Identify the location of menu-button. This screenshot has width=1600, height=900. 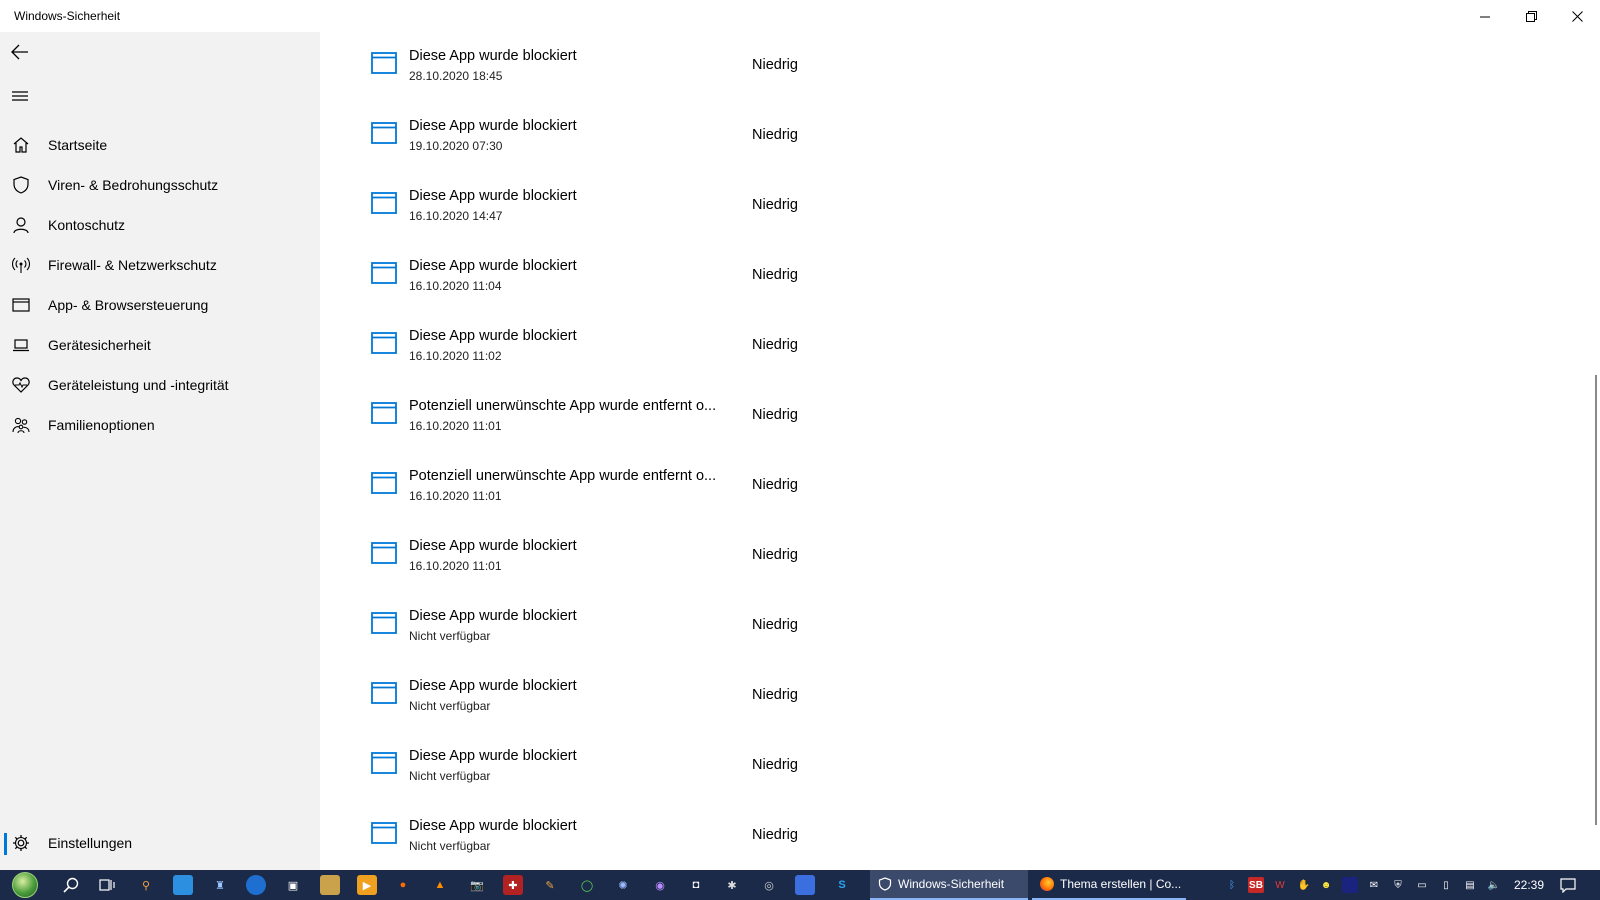
(20, 96).